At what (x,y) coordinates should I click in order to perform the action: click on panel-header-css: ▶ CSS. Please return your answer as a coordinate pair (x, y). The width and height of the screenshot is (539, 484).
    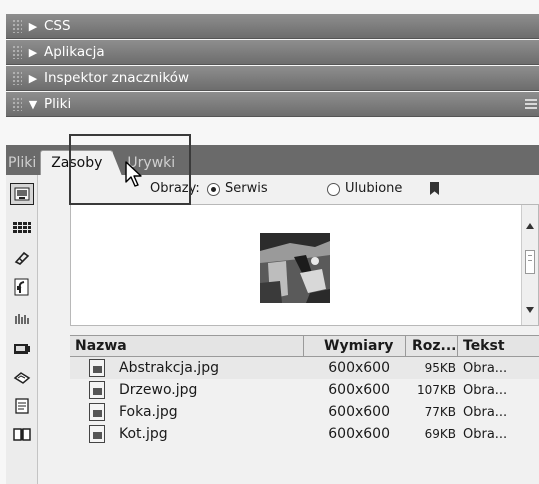
    Looking at the image, I should click on (272, 26).